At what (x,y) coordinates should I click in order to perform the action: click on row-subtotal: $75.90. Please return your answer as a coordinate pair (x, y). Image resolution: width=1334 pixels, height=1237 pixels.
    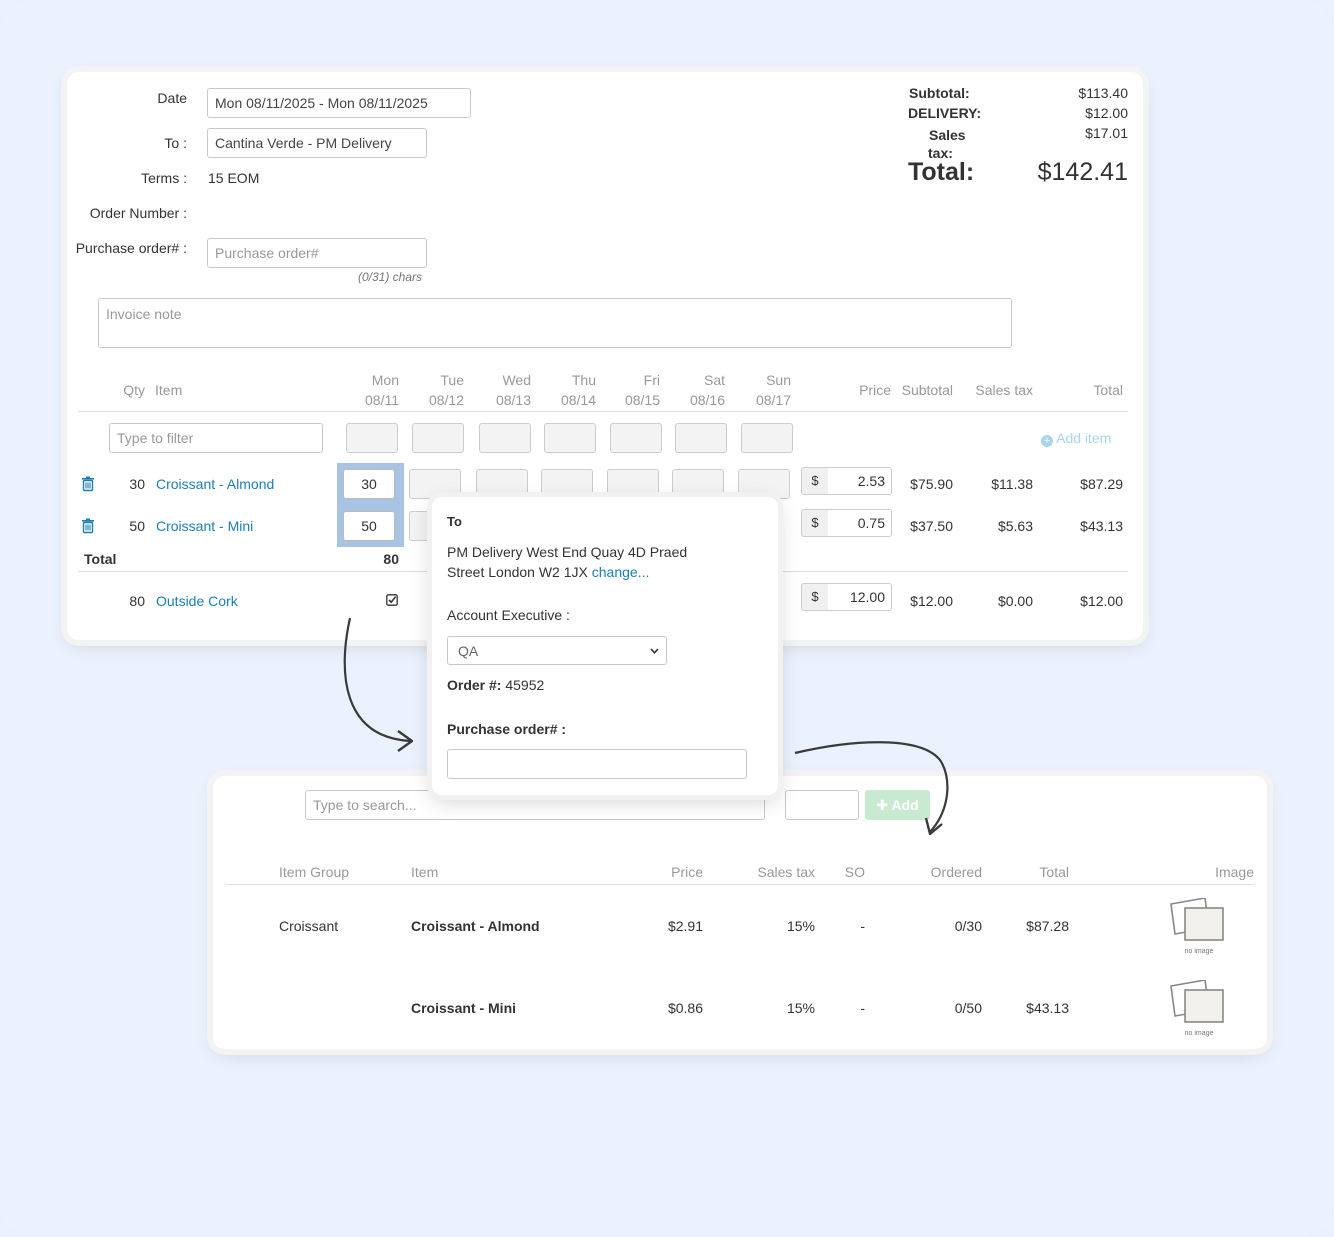
    Looking at the image, I should click on (931, 484).